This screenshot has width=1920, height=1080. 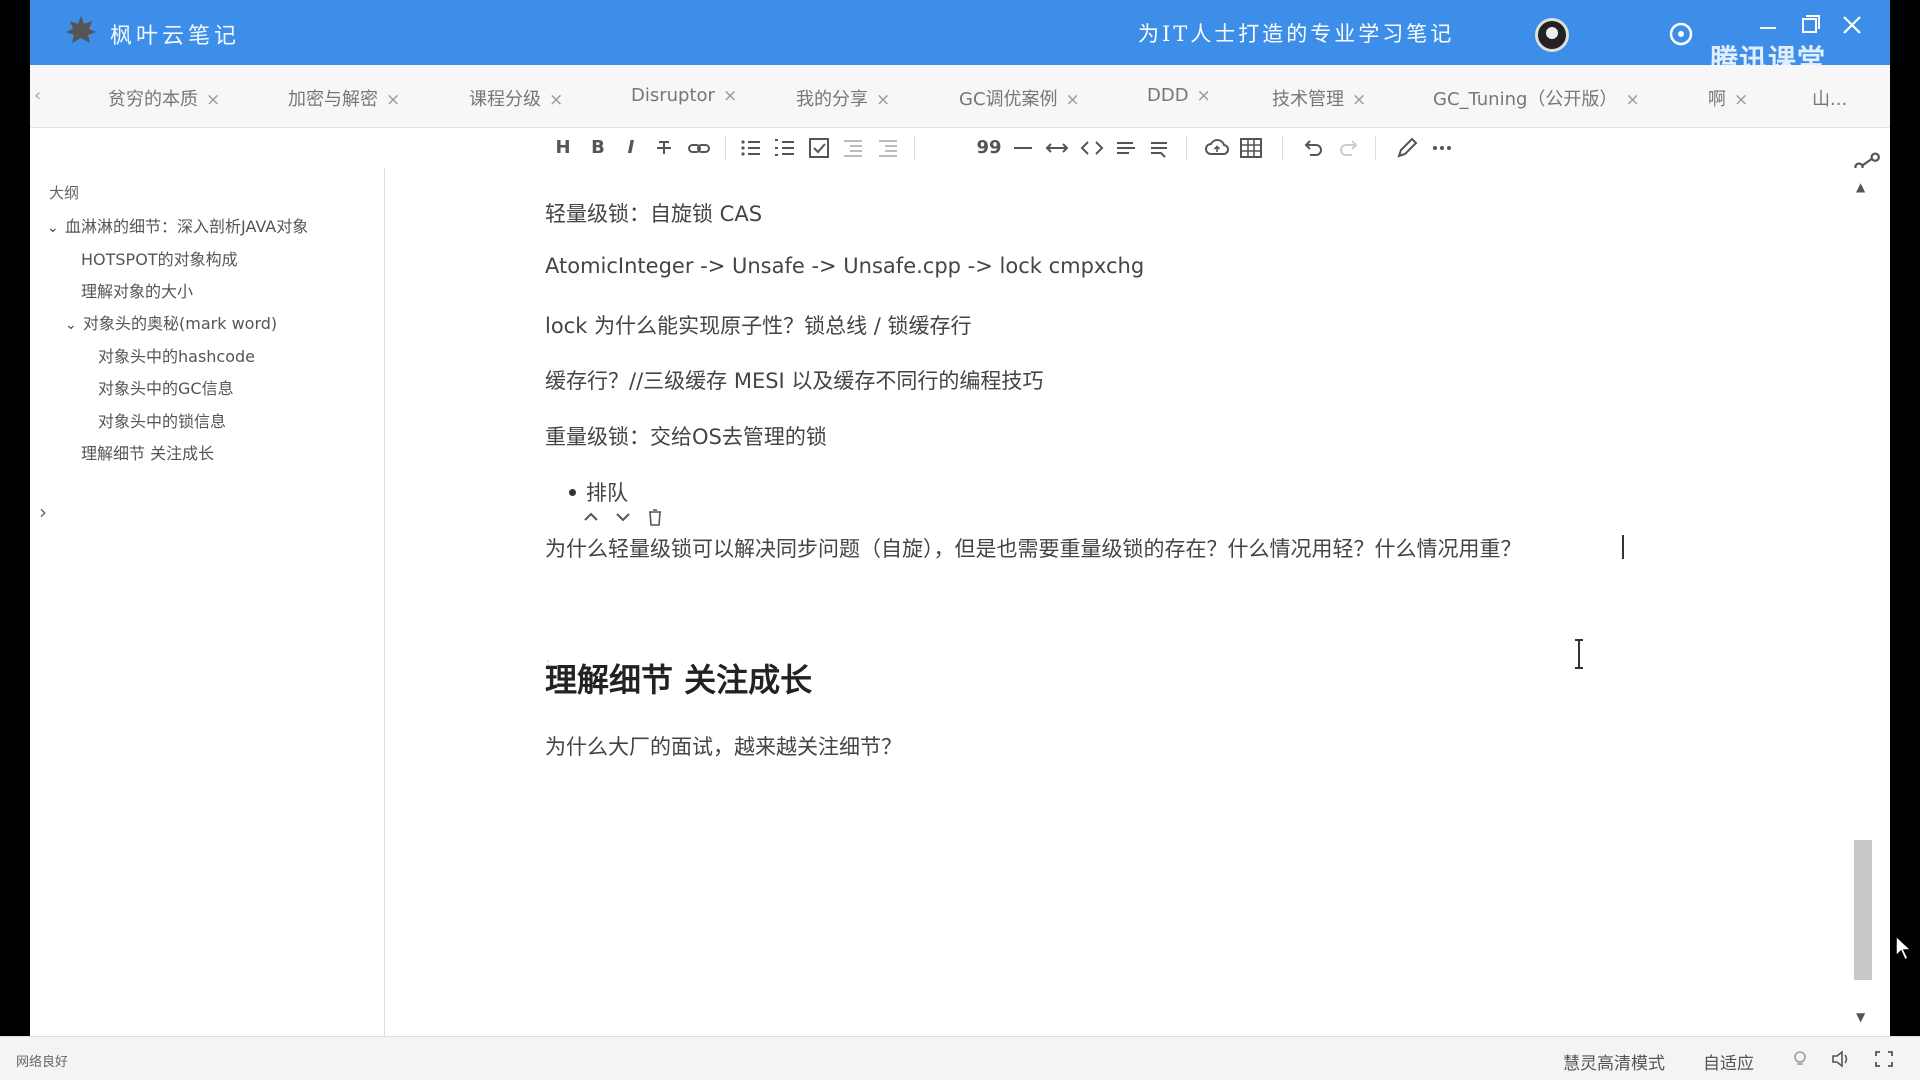 I want to click on tab-poverty: 贫穷的本质 ×, so click(x=164, y=97).